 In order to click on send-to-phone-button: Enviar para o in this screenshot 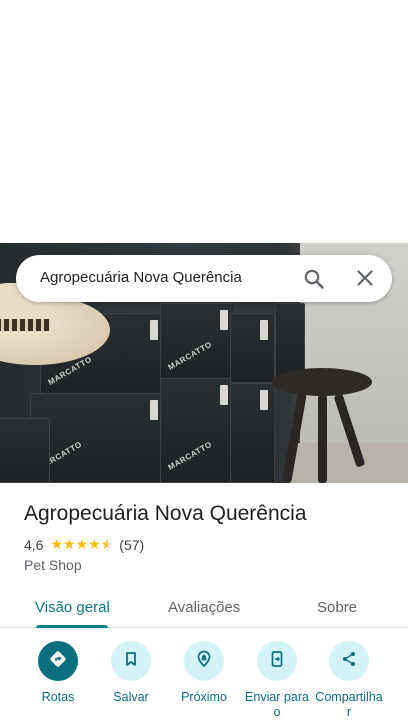, I will do `click(277, 680)`.